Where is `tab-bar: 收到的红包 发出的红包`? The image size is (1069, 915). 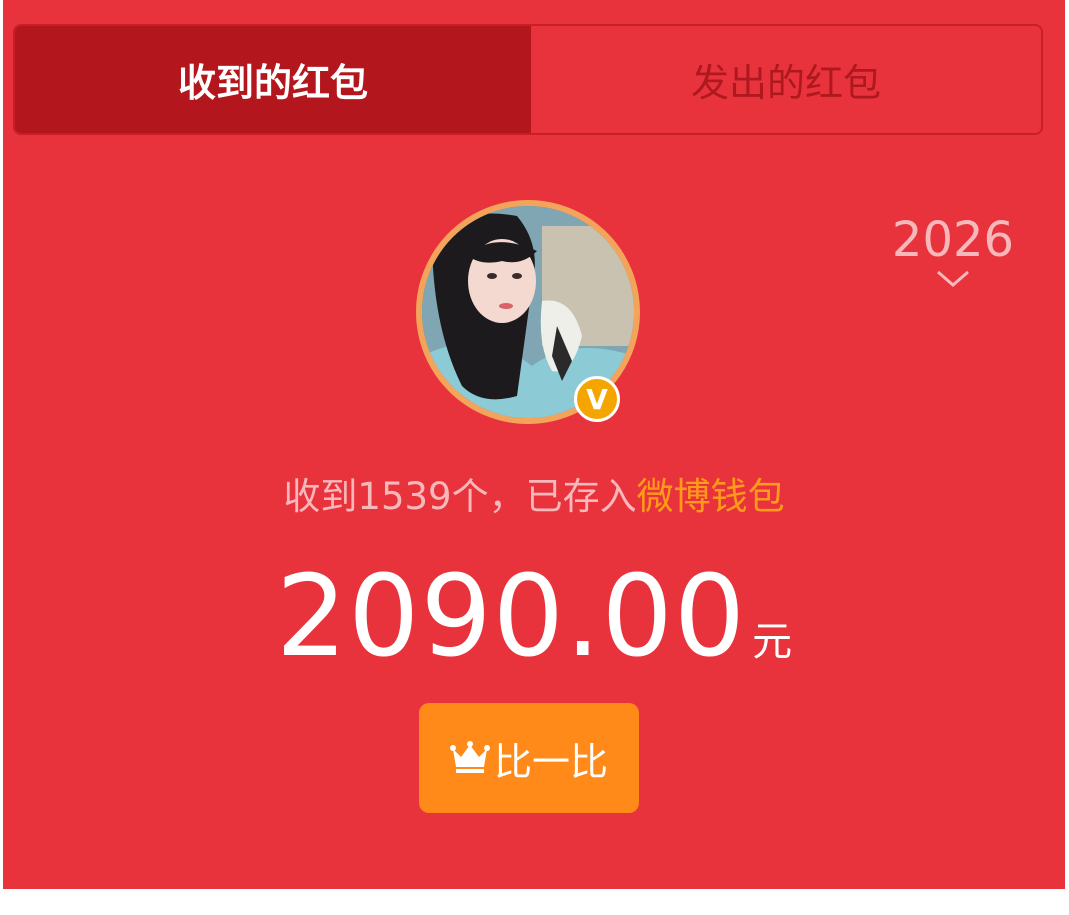
tab-bar: 收到的红包 发出的红包 is located at coordinates (528, 79).